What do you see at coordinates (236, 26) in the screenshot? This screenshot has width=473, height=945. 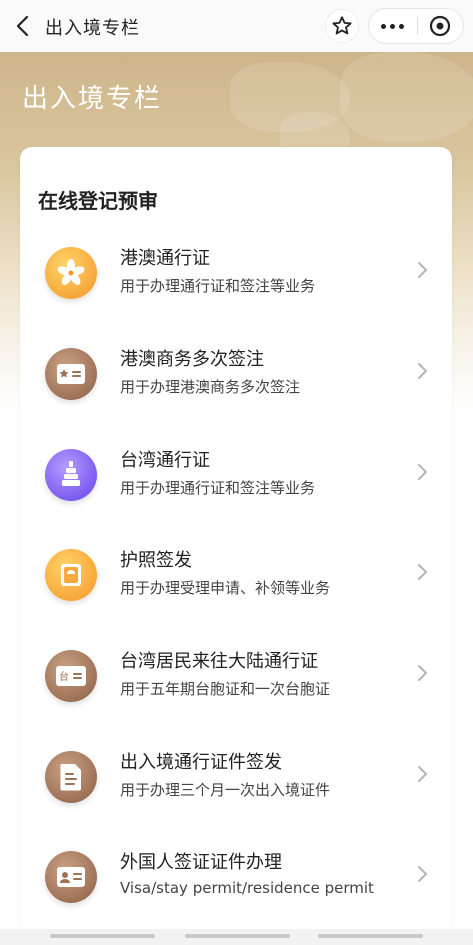 I see `top-nav-bar: 出入境专栏` at bounding box center [236, 26].